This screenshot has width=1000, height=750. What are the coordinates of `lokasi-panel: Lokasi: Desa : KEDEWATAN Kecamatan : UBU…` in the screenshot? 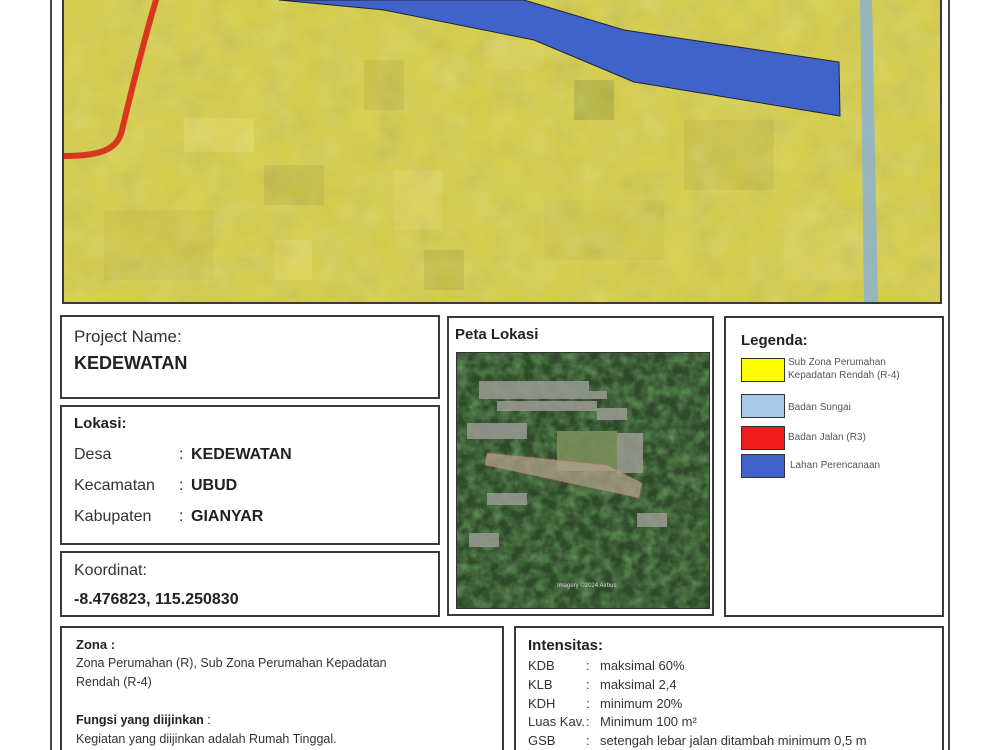 It's located at (250, 475).